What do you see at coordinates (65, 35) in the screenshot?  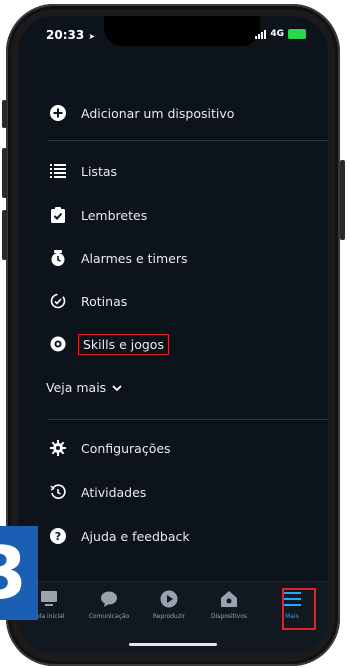 I see `status-time-text: 20:33` at bounding box center [65, 35].